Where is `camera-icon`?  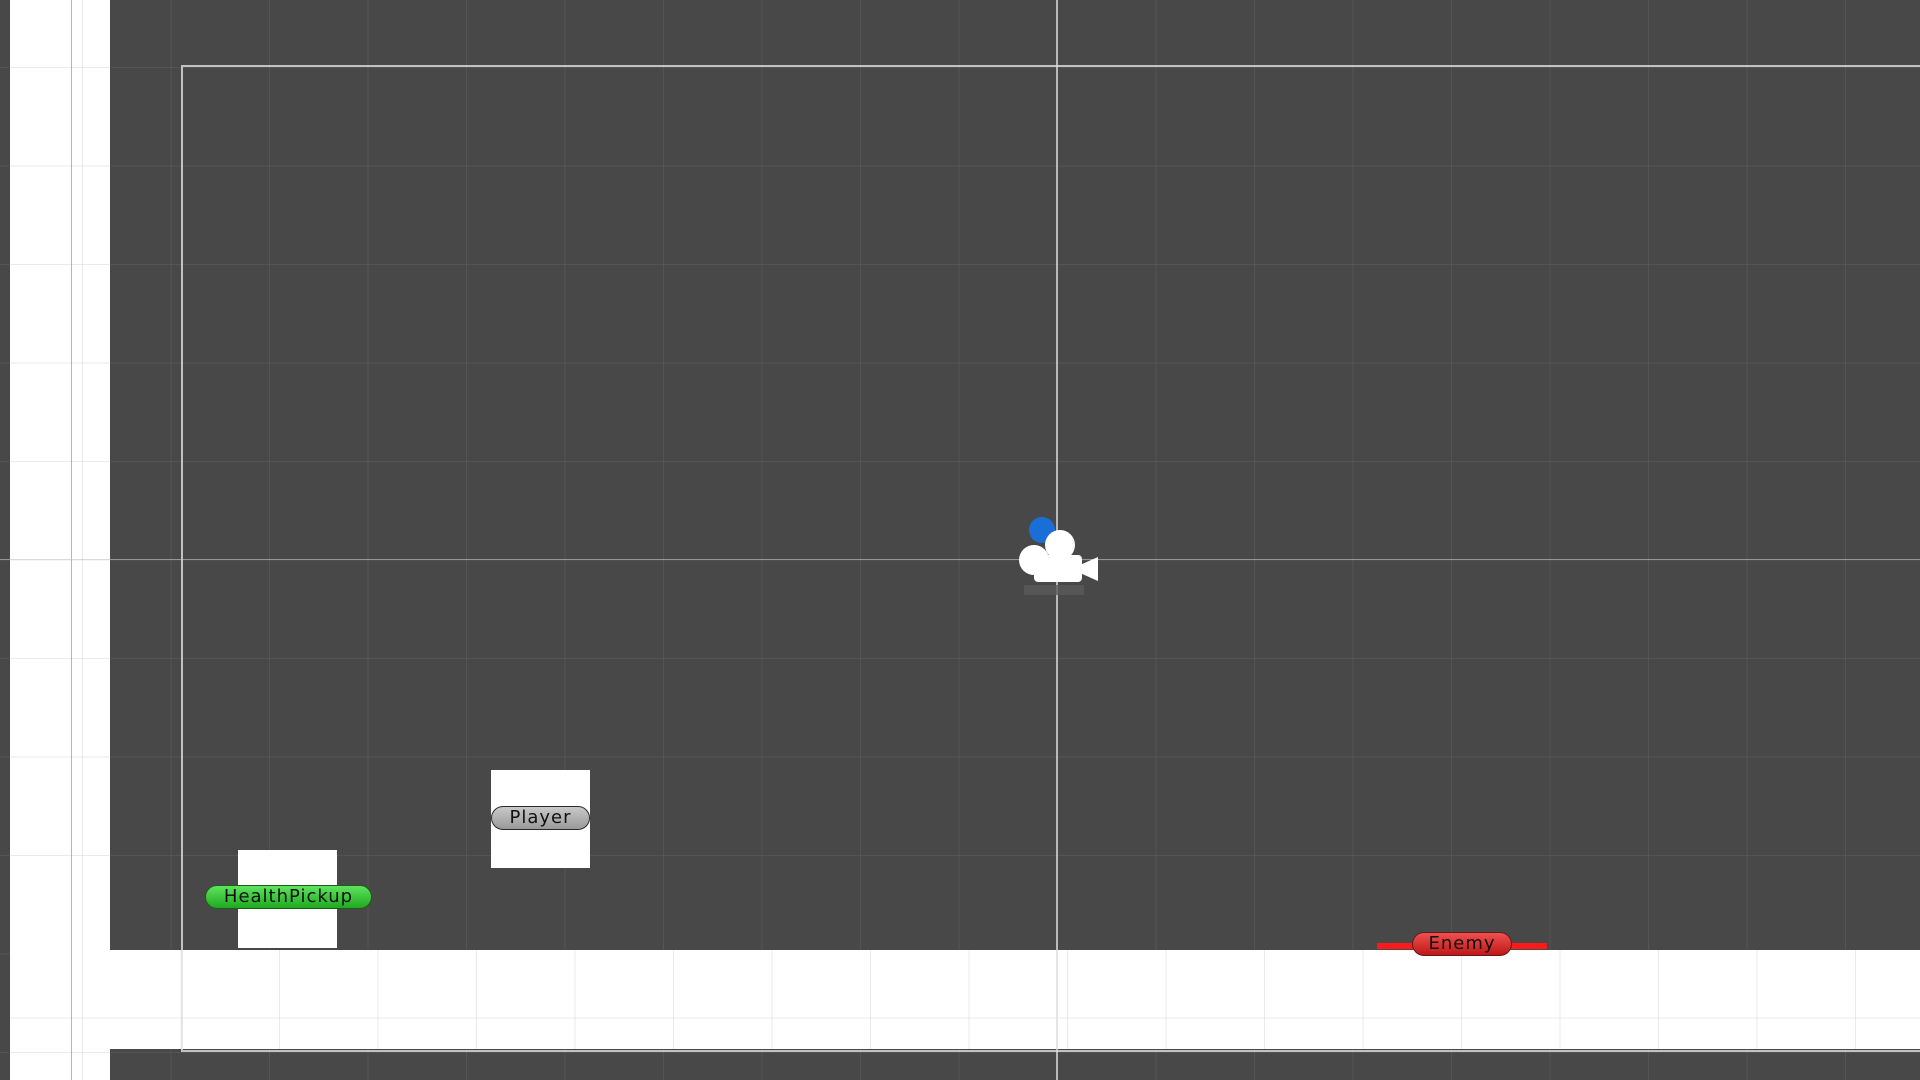
camera-icon is located at coordinates (1057, 560).